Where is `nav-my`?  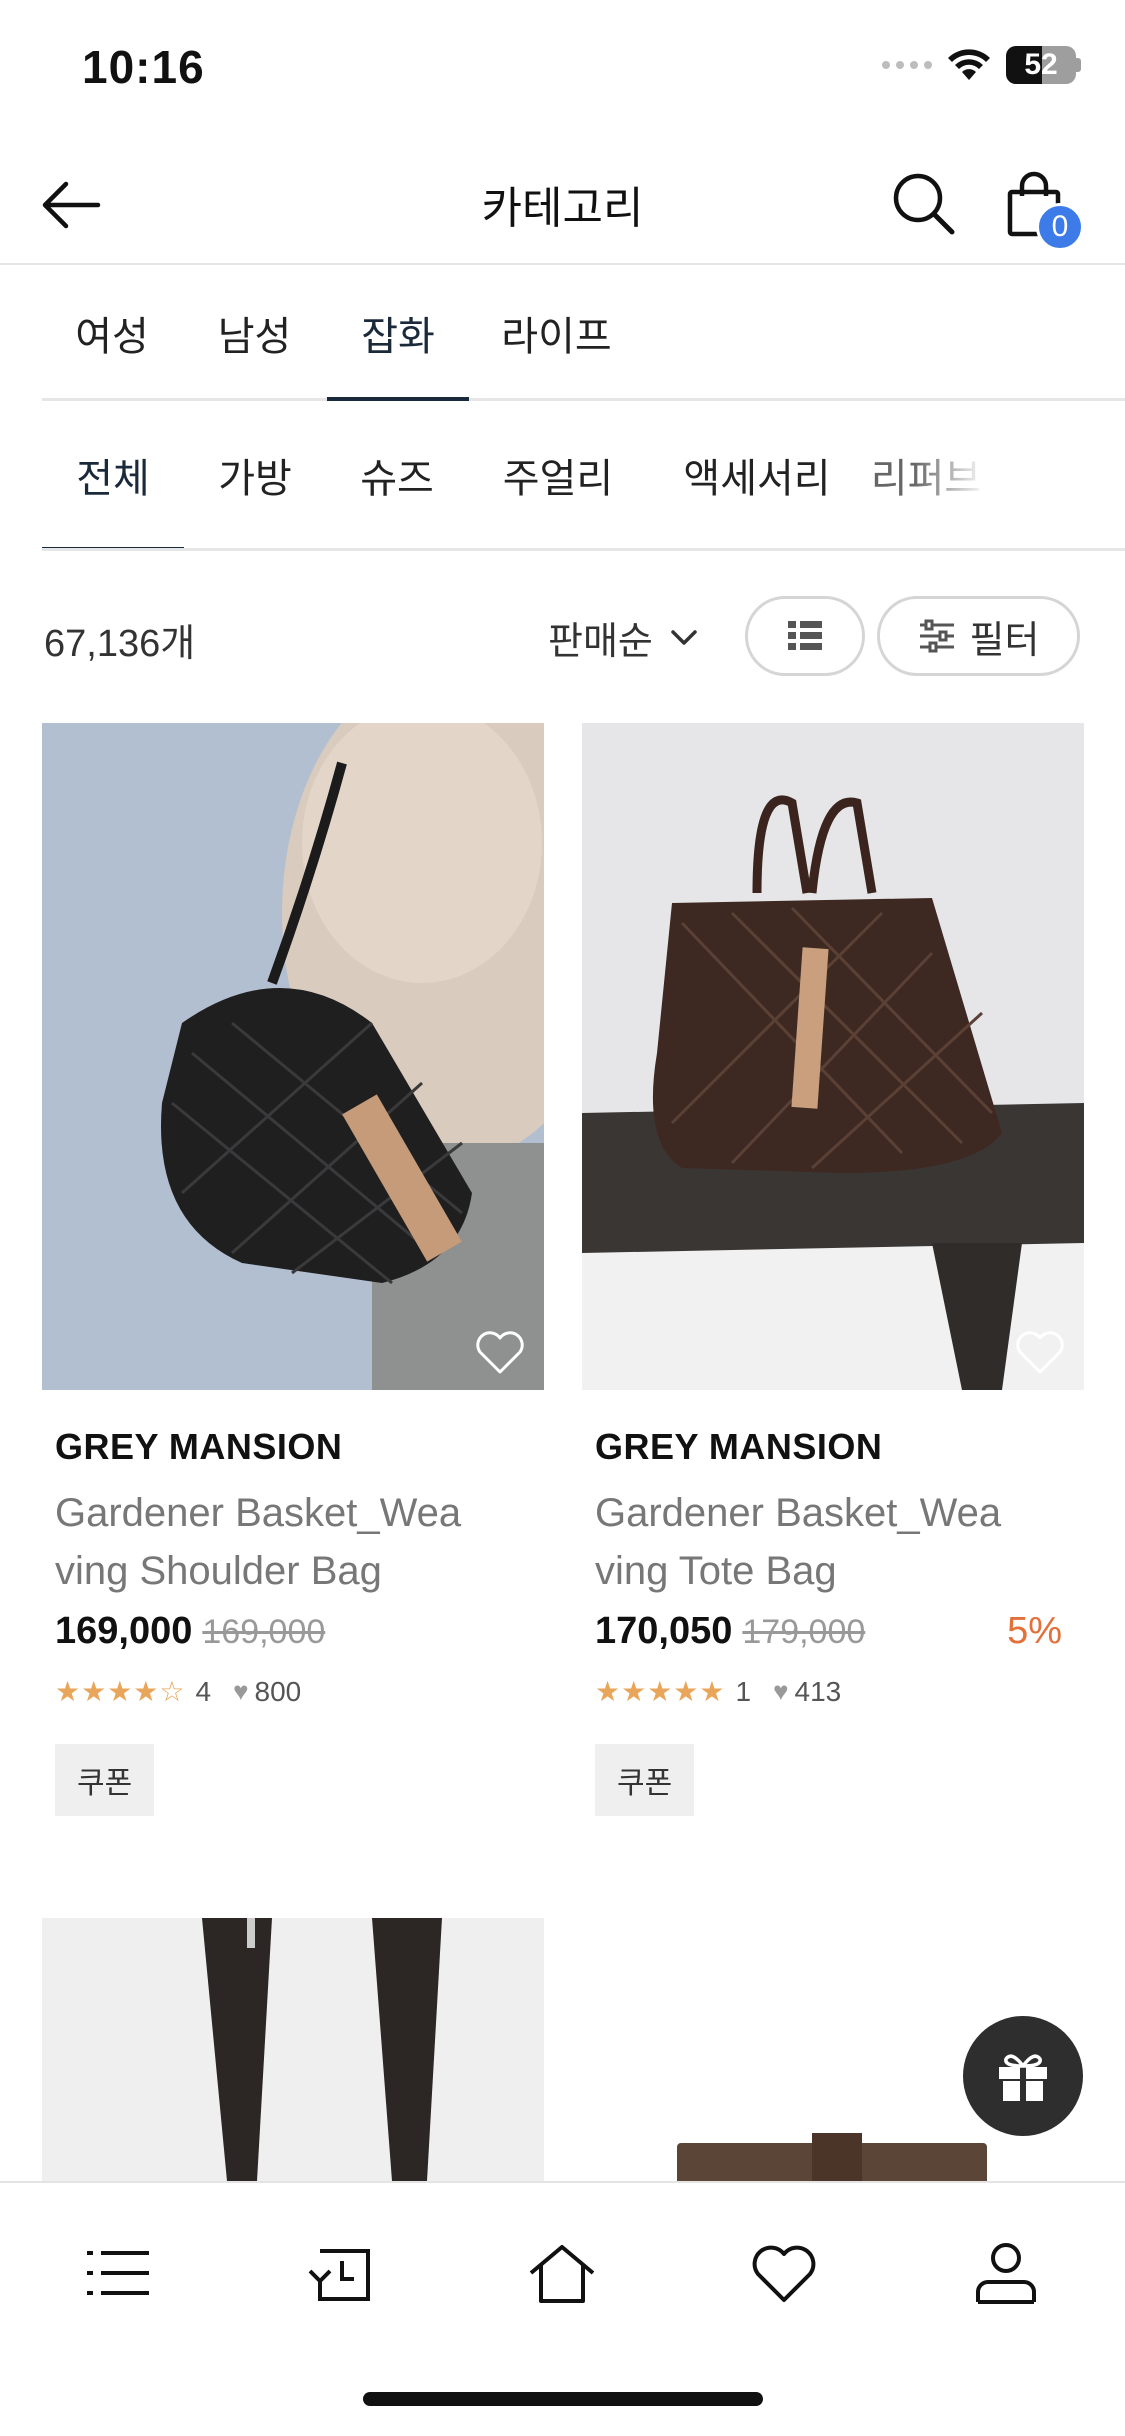 nav-my is located at coordinates (1006, 2273).